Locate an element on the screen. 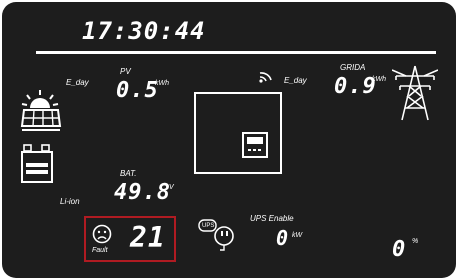  grid-energy-unit: kWh is located at coordinates (379, 79).